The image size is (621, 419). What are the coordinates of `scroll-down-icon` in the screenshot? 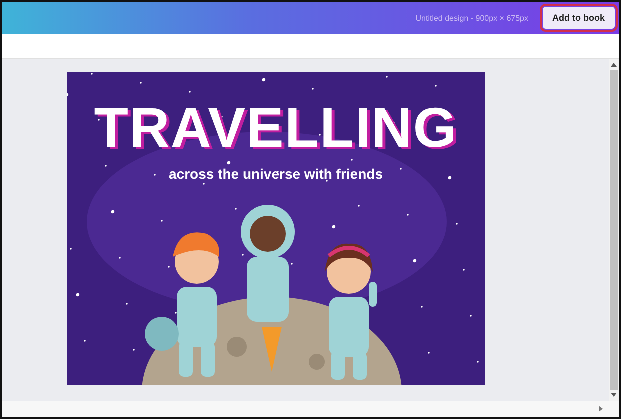 It's located at (614, 395).